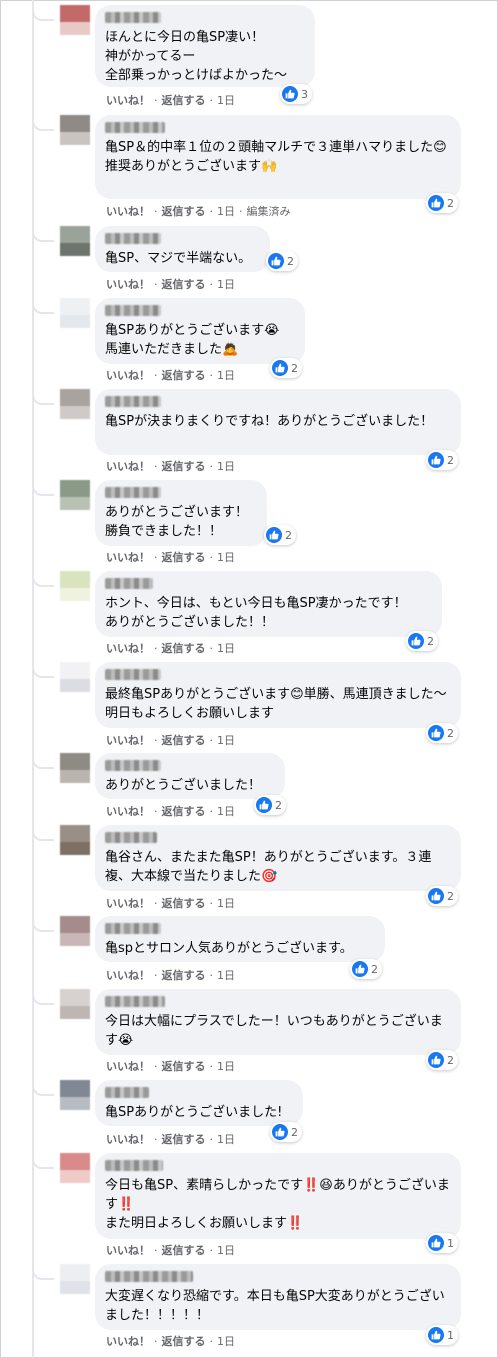  I want to click on comment-text: 亀SPありがとうございます😭 馬連いただきました🙇, so click(192, 340).